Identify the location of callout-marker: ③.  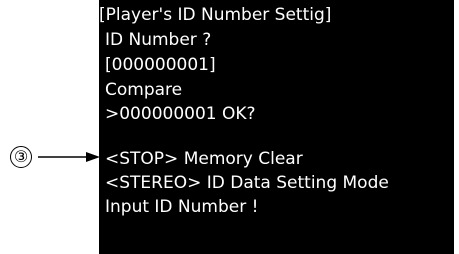
(52, 158).